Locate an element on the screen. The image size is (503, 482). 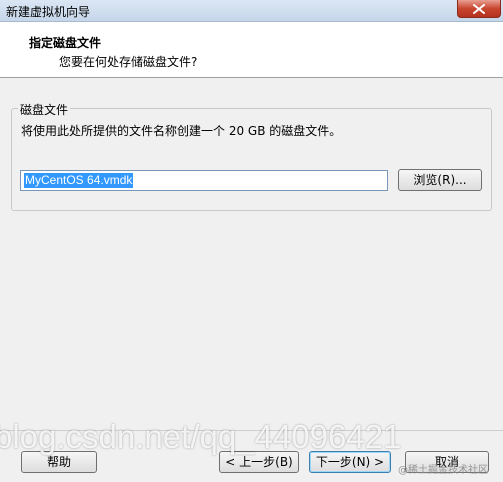
close-button is located at coordinates (479, 9).